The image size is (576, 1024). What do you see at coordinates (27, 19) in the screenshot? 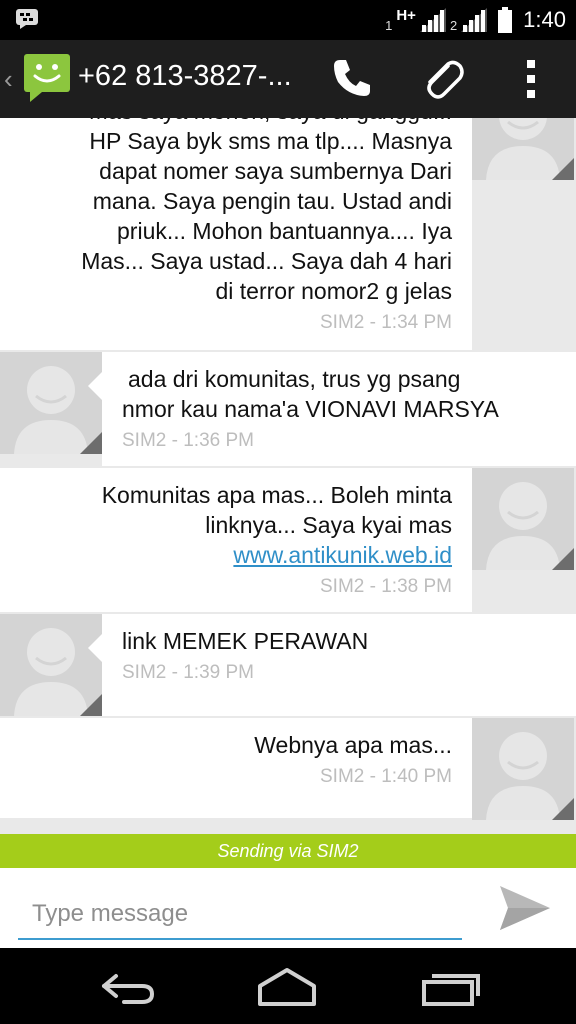
I see `bbm-icon` at bounding box center [27, 19].